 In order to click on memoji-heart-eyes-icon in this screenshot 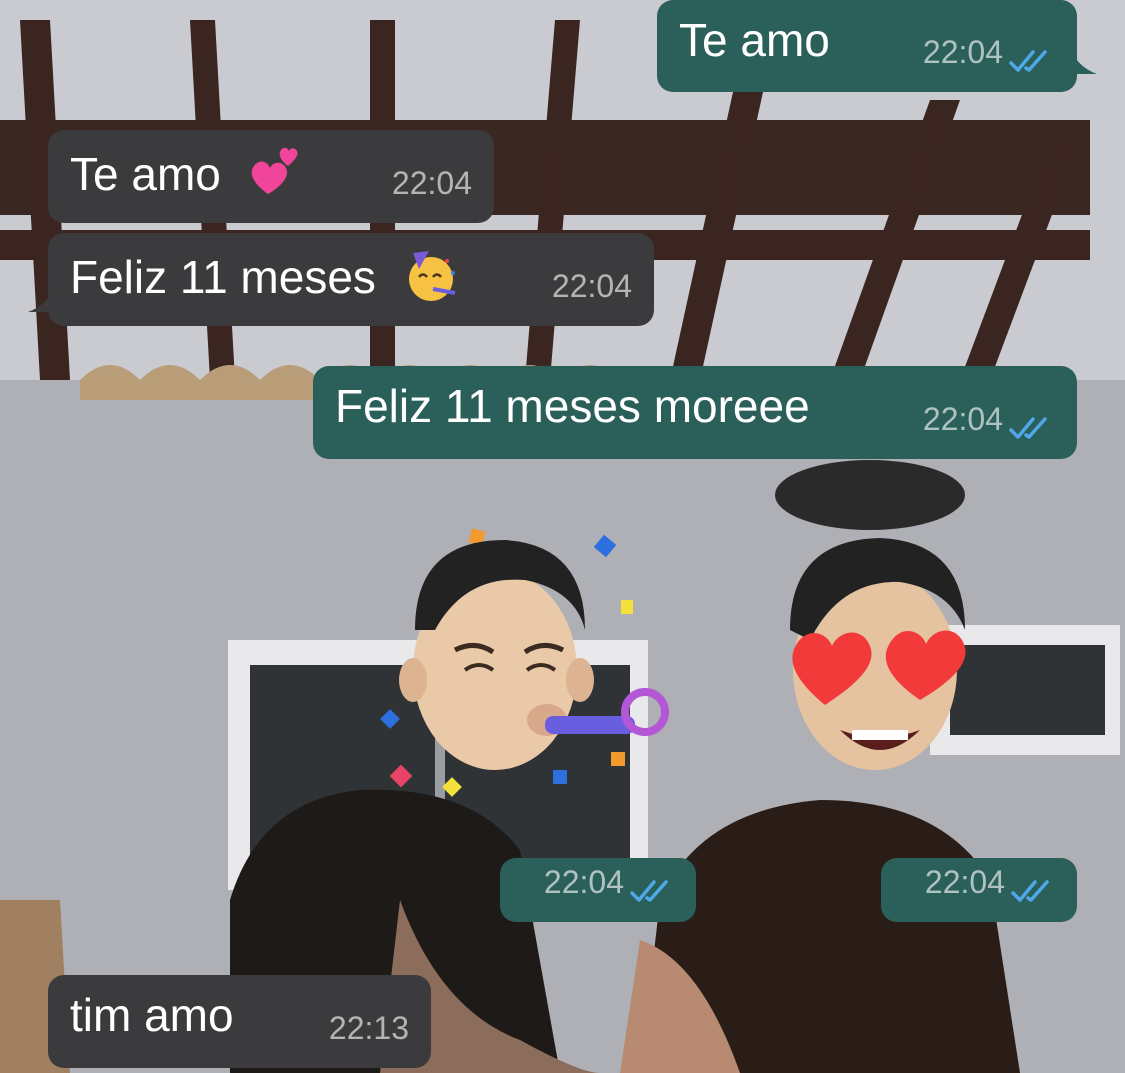, I will do `click(878, 654)`.